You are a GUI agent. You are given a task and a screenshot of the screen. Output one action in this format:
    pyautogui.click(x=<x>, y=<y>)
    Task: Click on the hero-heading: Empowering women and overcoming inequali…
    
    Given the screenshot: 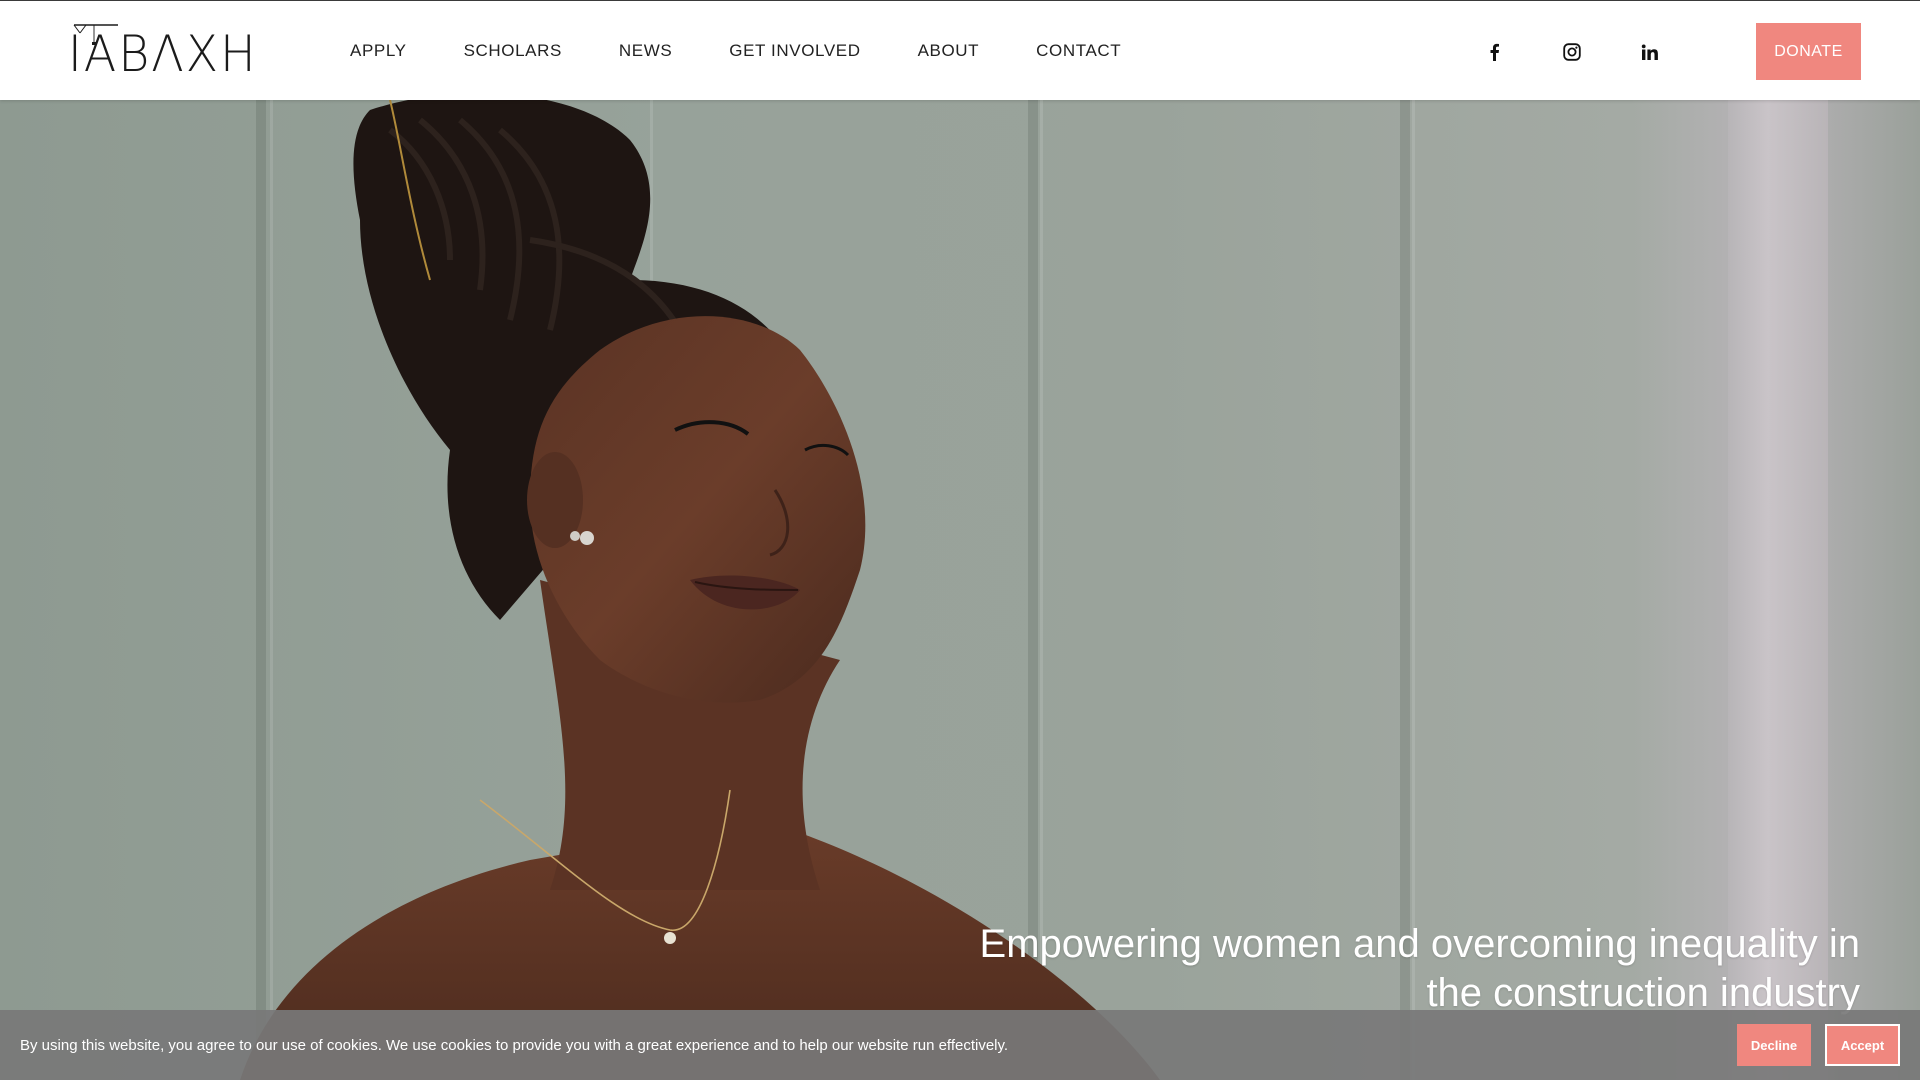 What is the action you would take?
    pyautogui.click(x=1380, y=969)
    